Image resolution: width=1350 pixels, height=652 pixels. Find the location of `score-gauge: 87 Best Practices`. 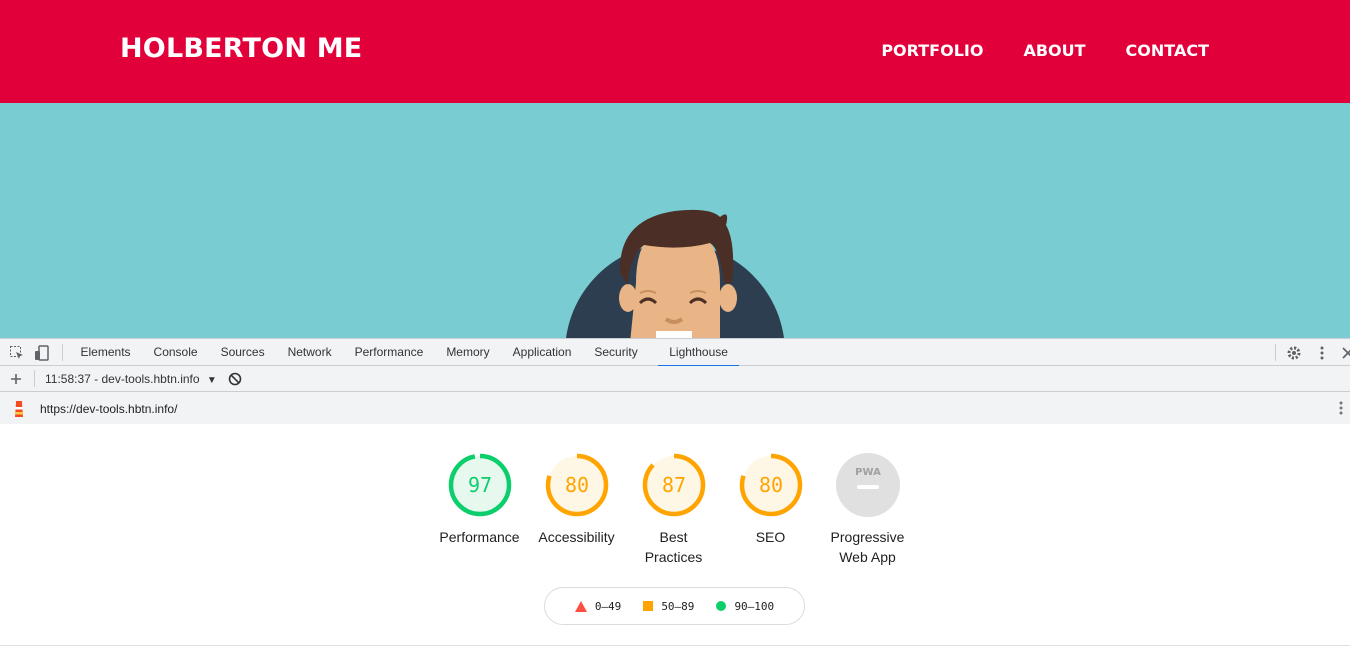

score-gauge: 87 Best Practices is located at coordinates (673, 509).